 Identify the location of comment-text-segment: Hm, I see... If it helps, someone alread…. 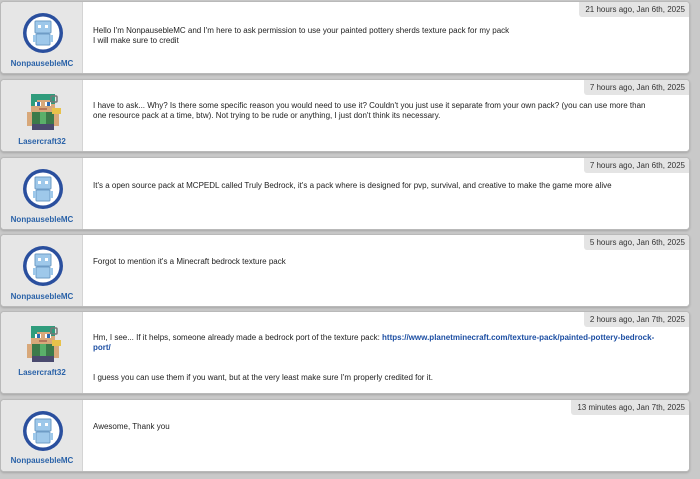
(238, 337).